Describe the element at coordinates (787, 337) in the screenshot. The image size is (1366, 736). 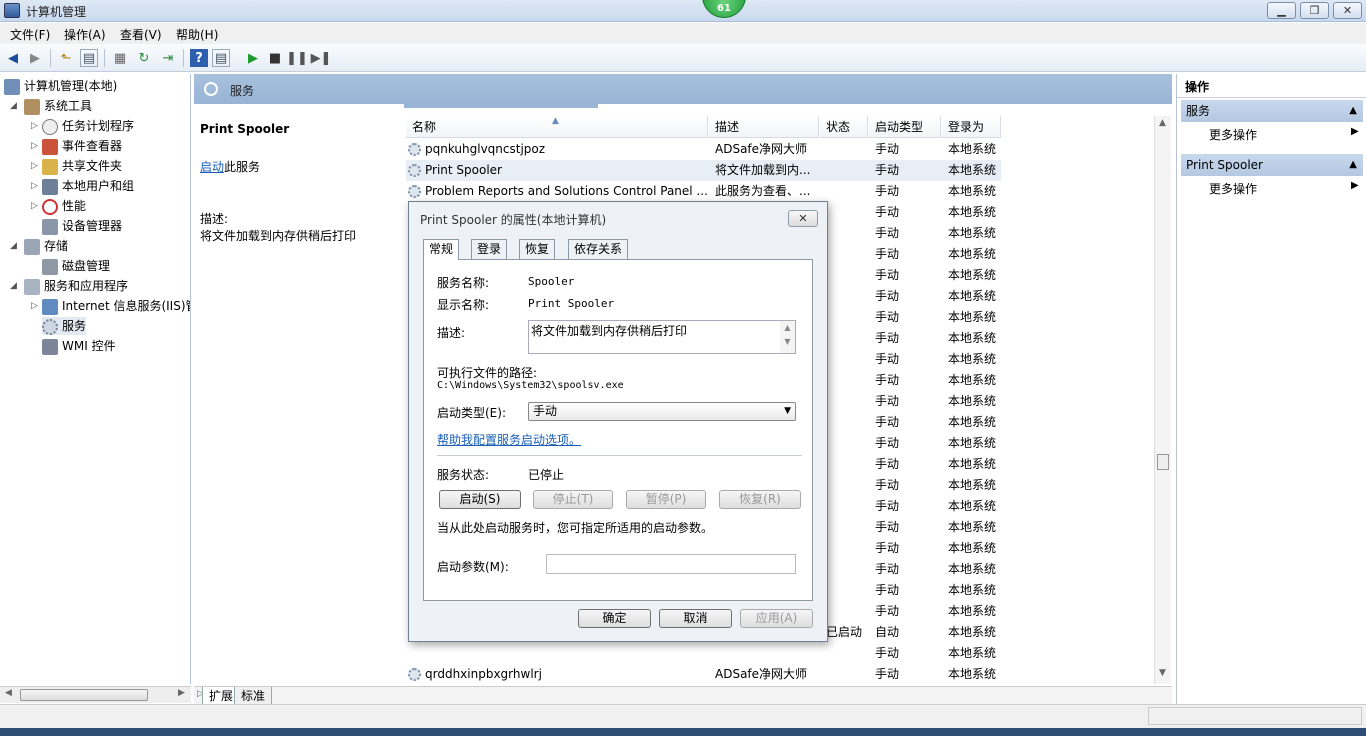
I see `description-scrollbar: ▲ ▼` at that location.